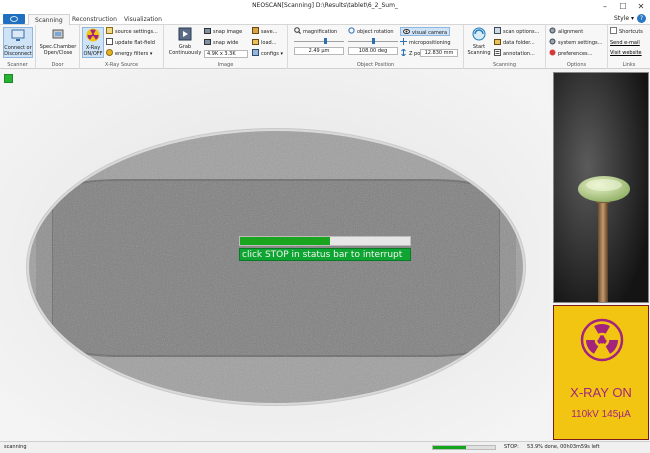 Image resolution: width=650 pixels, height=453 pixels. What do you see at coordinates (373, 51) in the screenshot?
I see `rotation-value: 108.00 deg` at bounding box center [373, 51].